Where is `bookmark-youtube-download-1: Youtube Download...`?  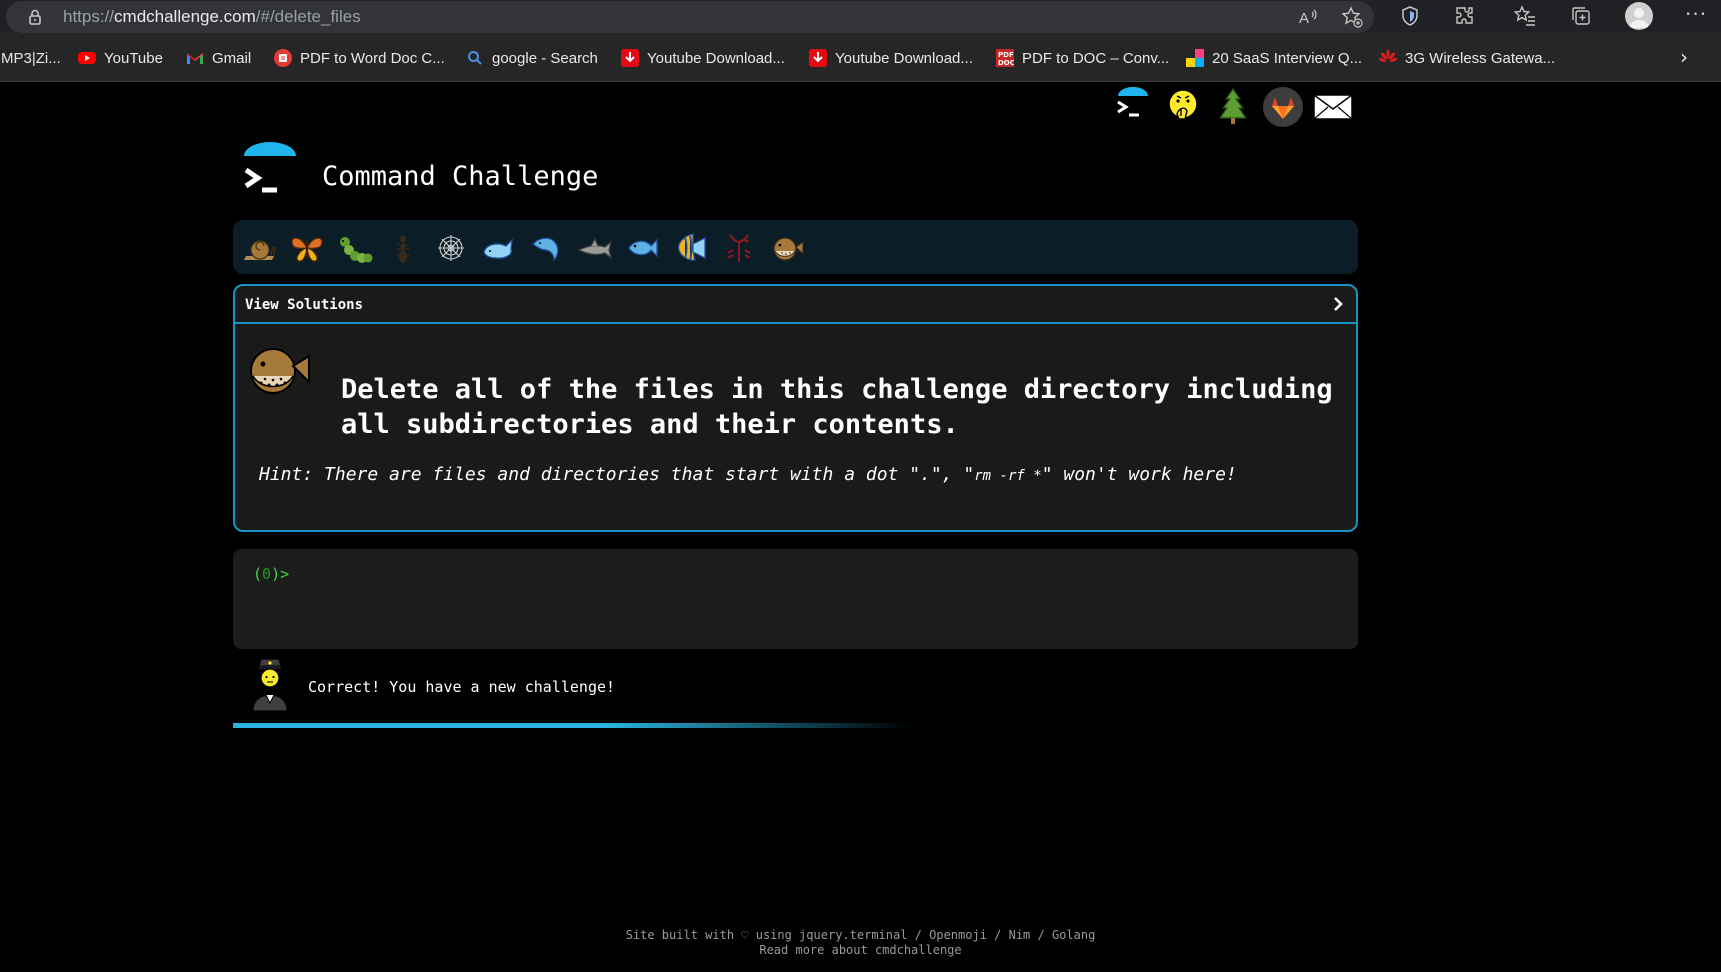
bookmark-youtube-download-1: Youtube Download... is located at coordinates (703, 58).